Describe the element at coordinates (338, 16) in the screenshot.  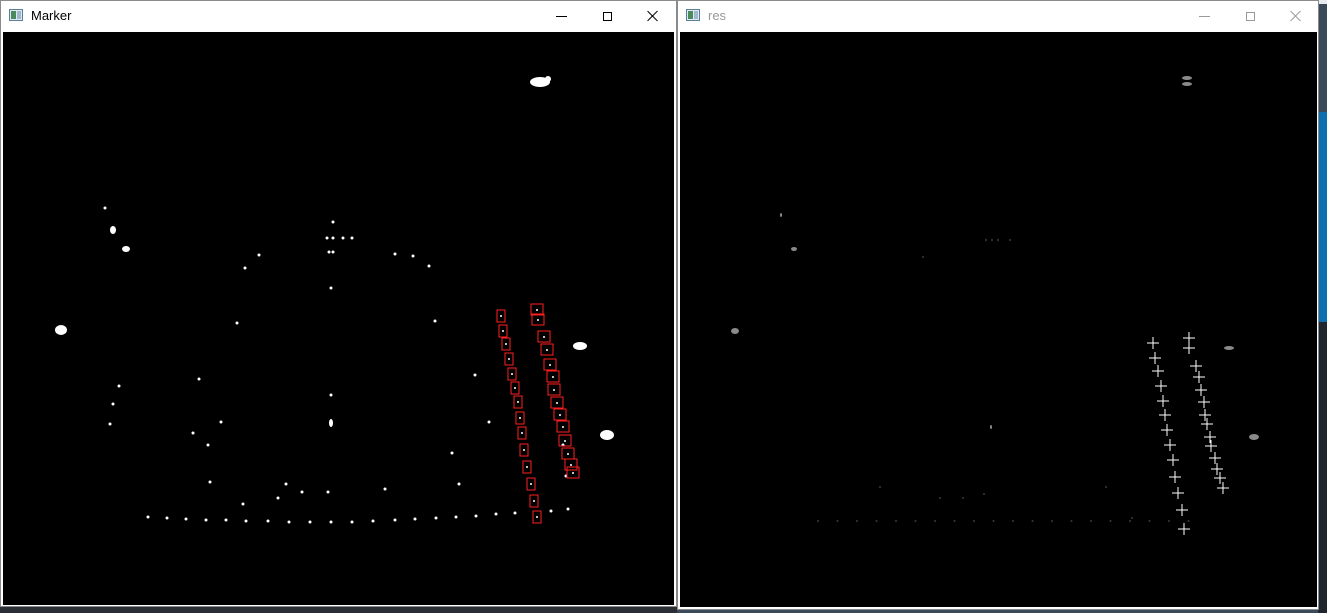
I see `title-bar: Marker` at that location.